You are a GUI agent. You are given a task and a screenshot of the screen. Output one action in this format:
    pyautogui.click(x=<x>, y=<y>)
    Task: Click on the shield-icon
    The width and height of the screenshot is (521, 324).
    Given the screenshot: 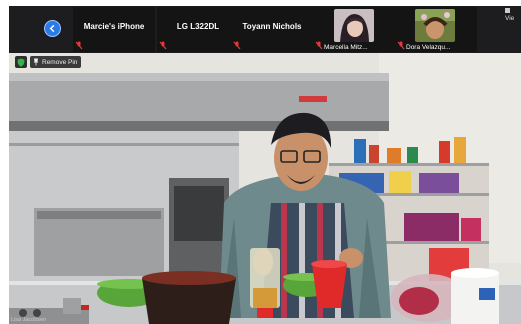 What is the action you would take?
    pyautogui.click(x=21, y=62)
    